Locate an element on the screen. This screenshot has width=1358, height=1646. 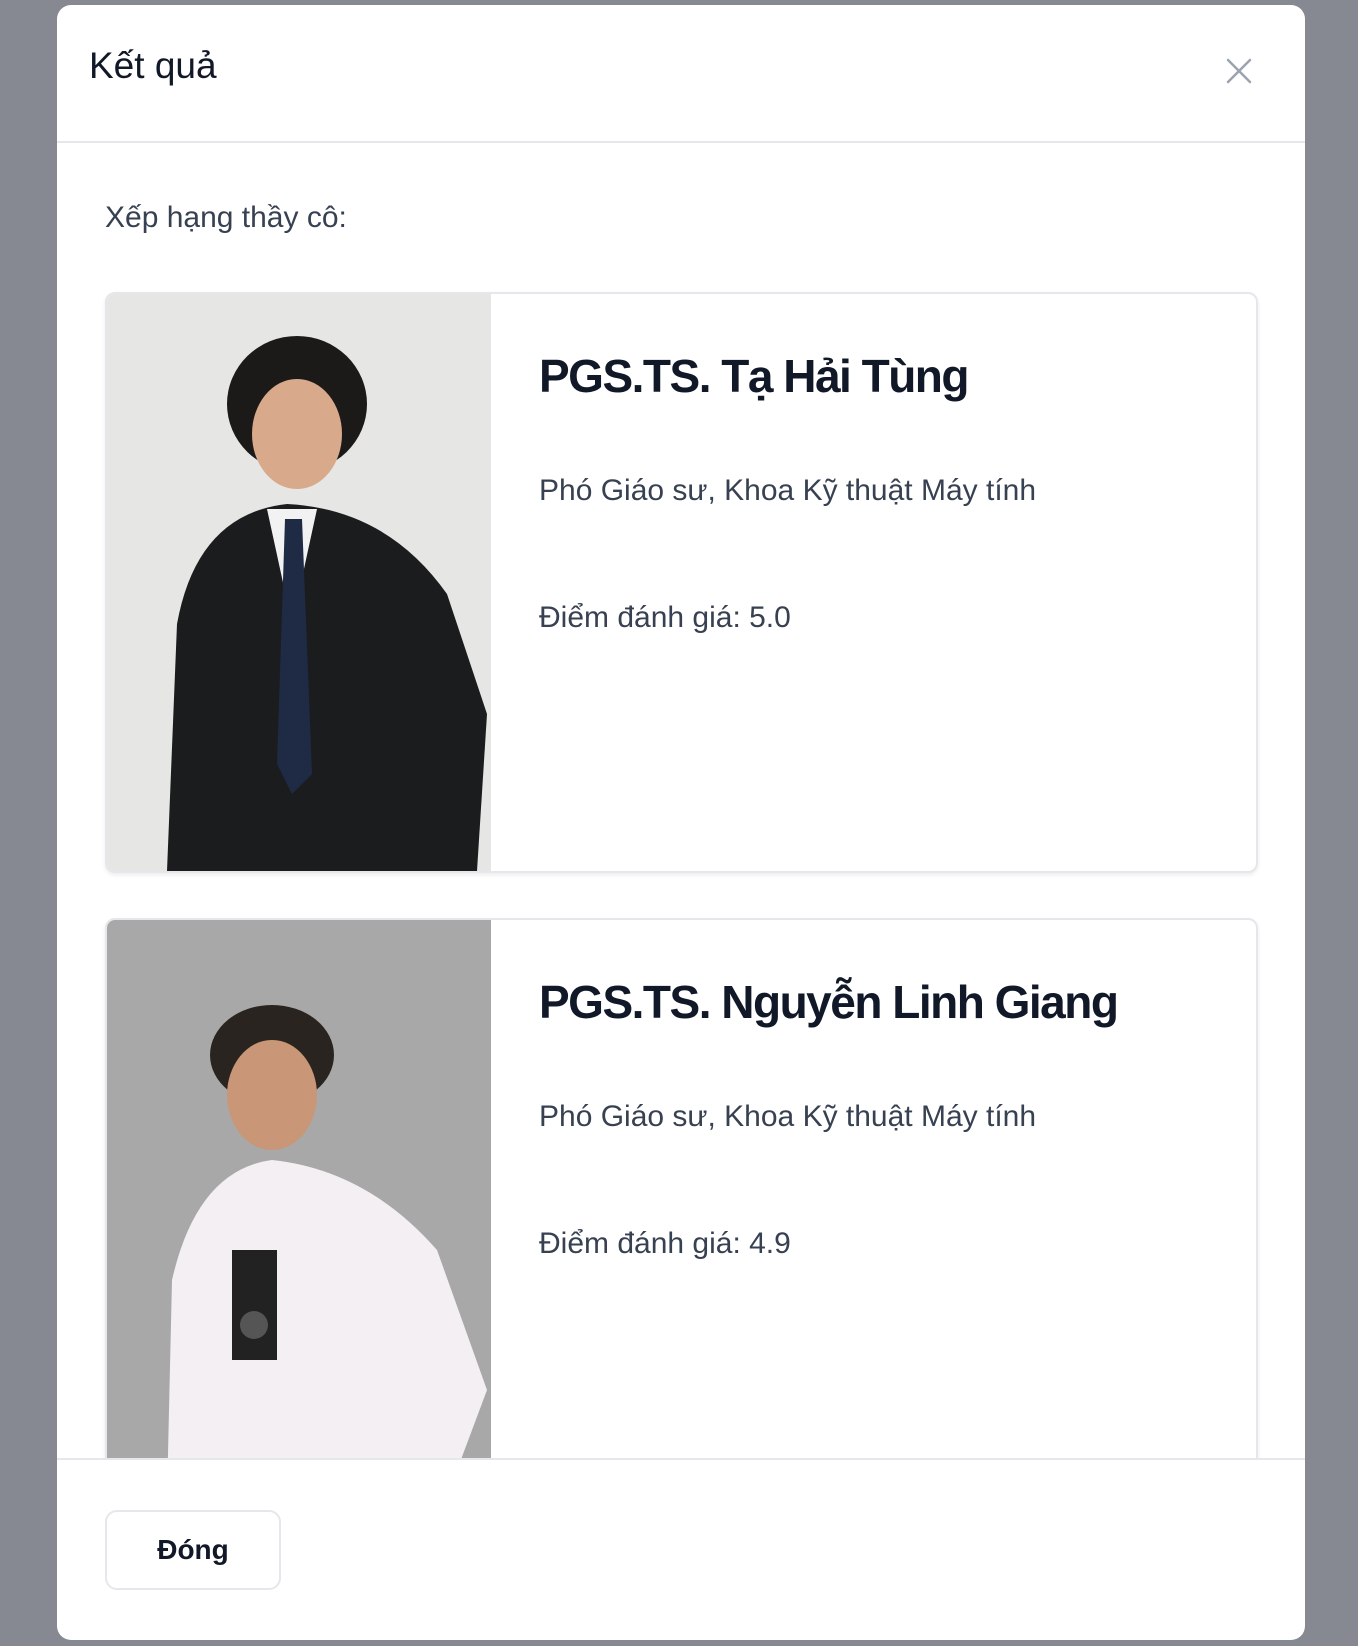
modal-footer: Đóng is located at coordinates (681, 1549).